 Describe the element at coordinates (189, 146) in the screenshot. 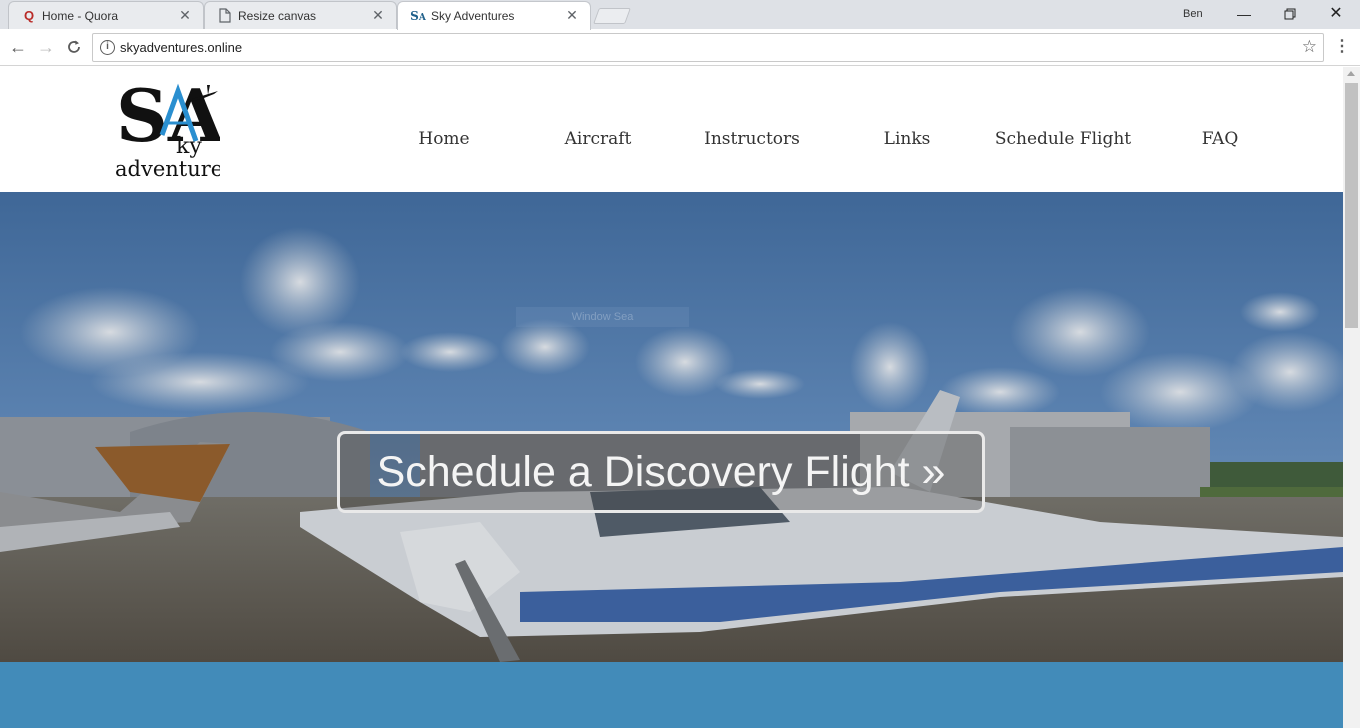

I see `logo-word-ky: ky` at that location.